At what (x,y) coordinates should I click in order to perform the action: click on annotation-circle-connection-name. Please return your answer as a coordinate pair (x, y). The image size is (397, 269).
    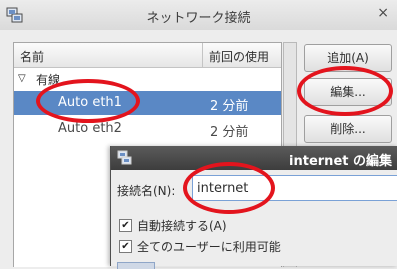
    Looking at the image, I should click on (229, 188).